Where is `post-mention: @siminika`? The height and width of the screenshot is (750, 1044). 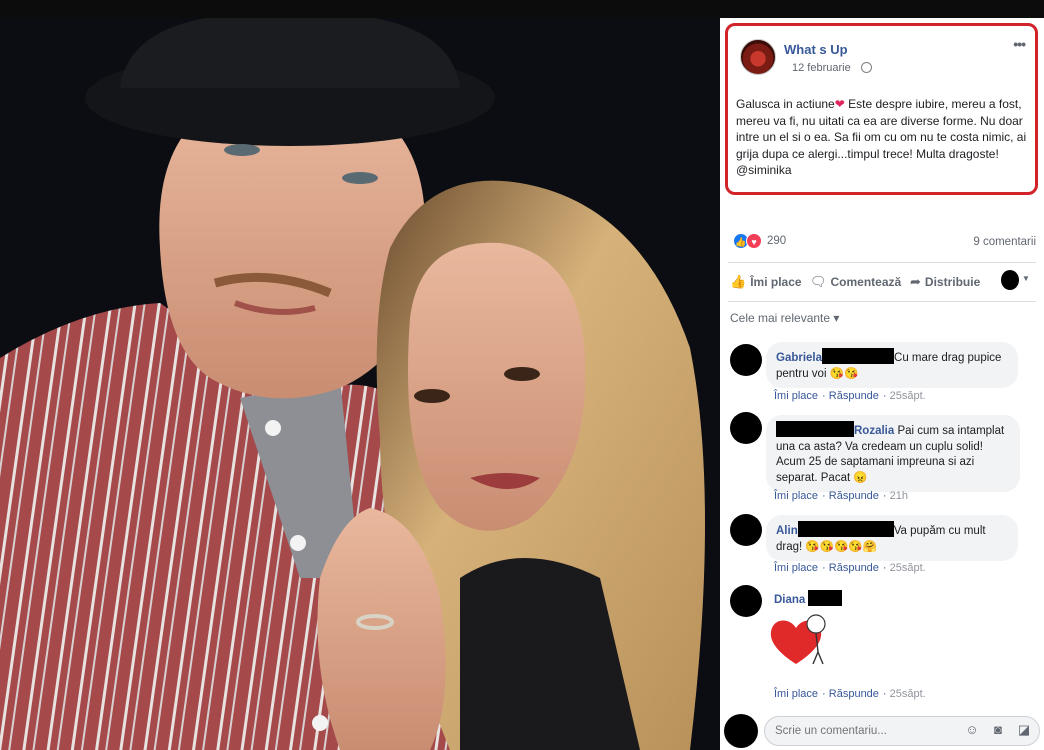
post-mention: @siminika is located at coordinates (764, 170).